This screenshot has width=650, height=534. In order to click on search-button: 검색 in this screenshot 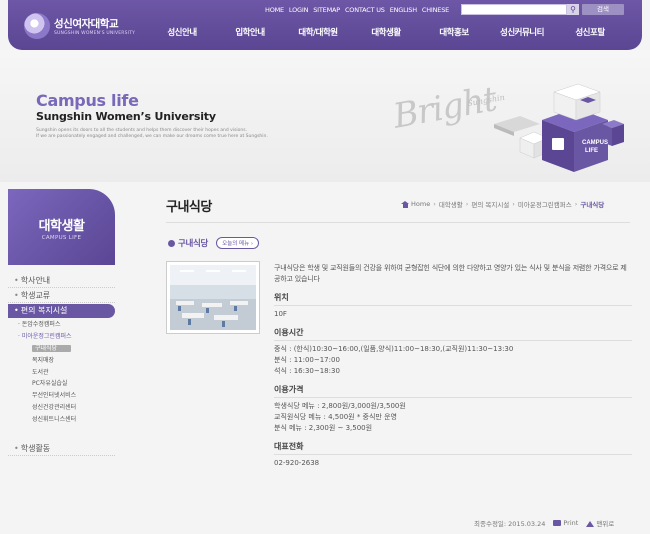, I will do `click(603, 9)`.